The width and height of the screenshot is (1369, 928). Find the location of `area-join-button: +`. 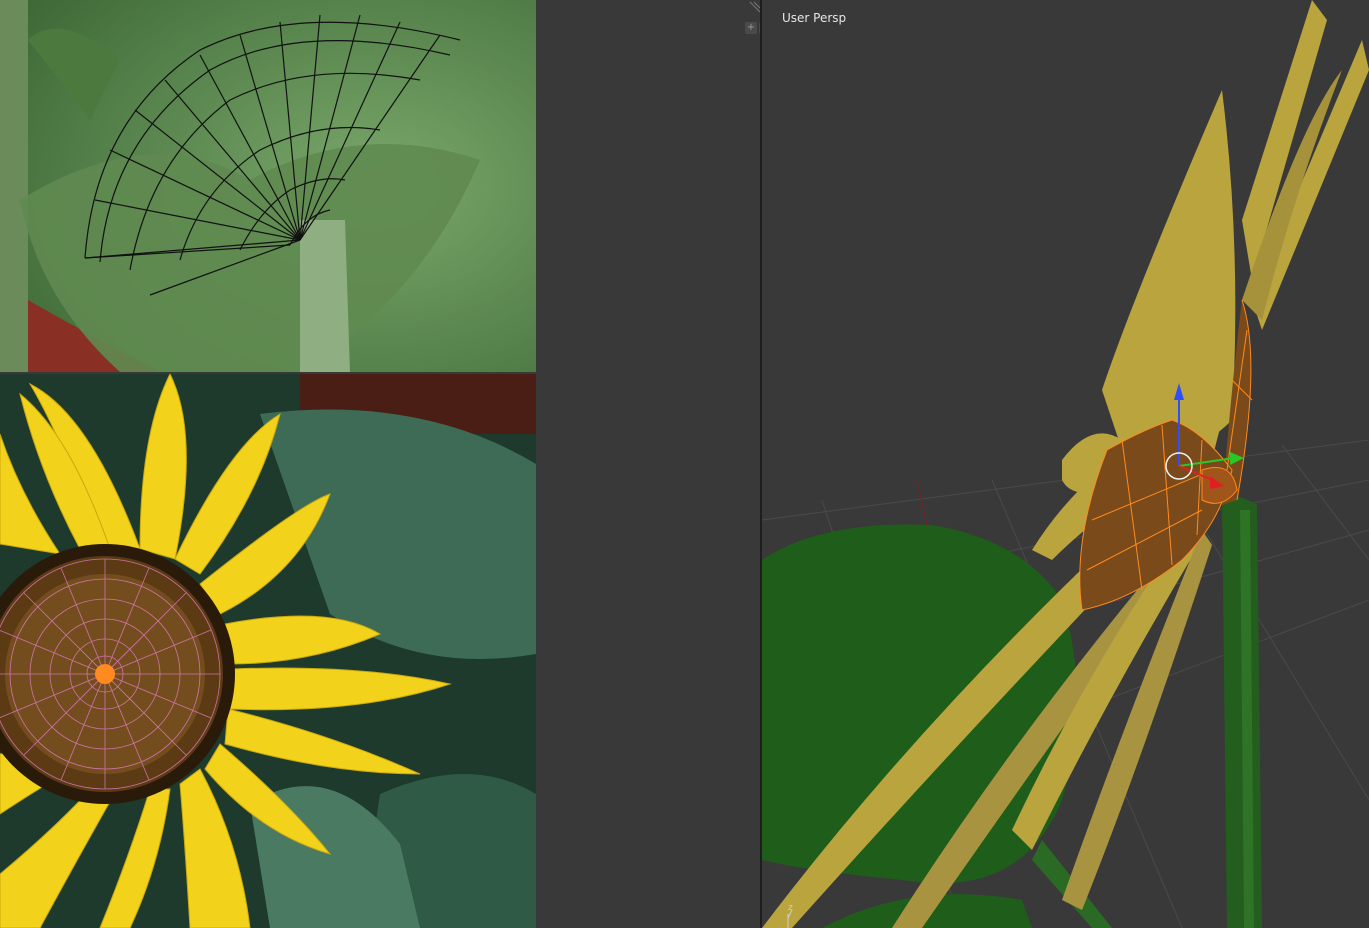

area-join-button: + is located at coordinates (751, 28).